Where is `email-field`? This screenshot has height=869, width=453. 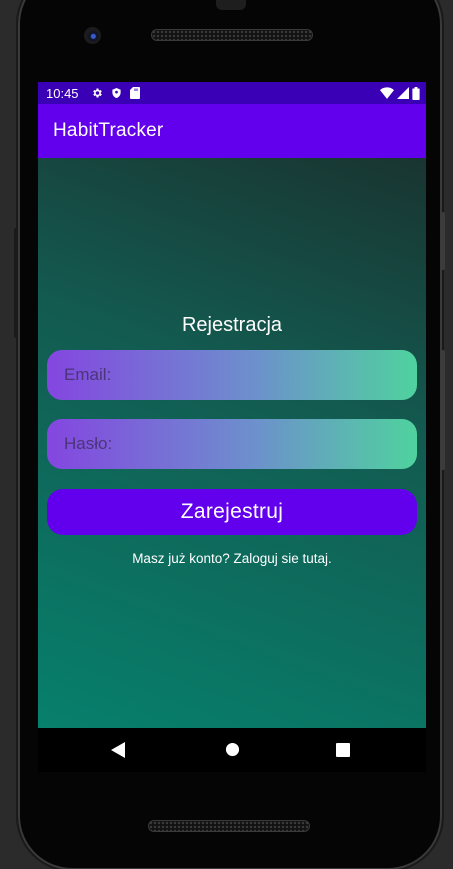
email-field is located at coordinates (232, 375).